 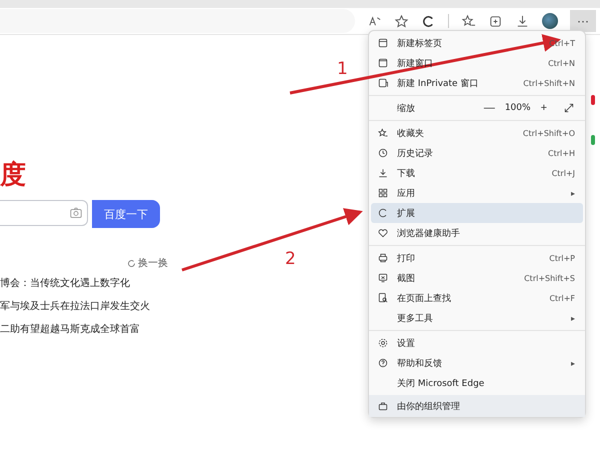 I want to click on help-icon, so click(x=383, y=363).